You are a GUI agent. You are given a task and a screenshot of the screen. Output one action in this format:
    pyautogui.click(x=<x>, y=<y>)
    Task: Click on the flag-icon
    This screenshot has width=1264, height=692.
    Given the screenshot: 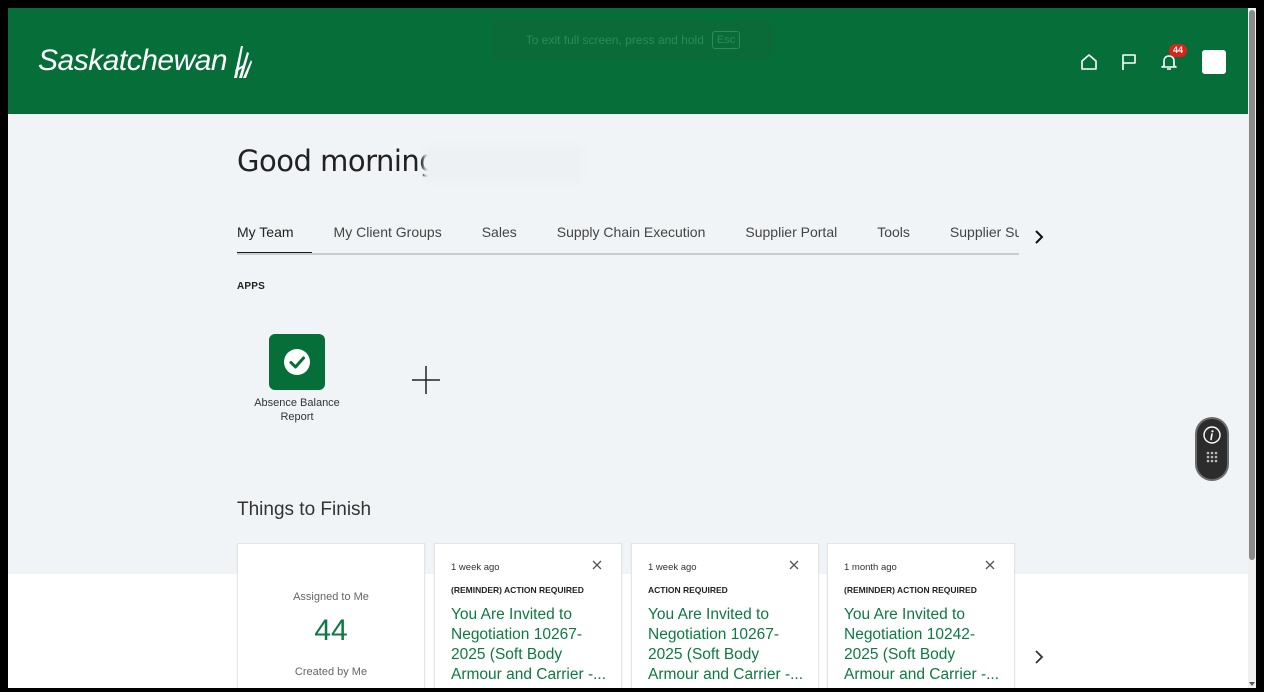 What is the action you would take?
    pyautogui.click(x=1129, y=62)
    